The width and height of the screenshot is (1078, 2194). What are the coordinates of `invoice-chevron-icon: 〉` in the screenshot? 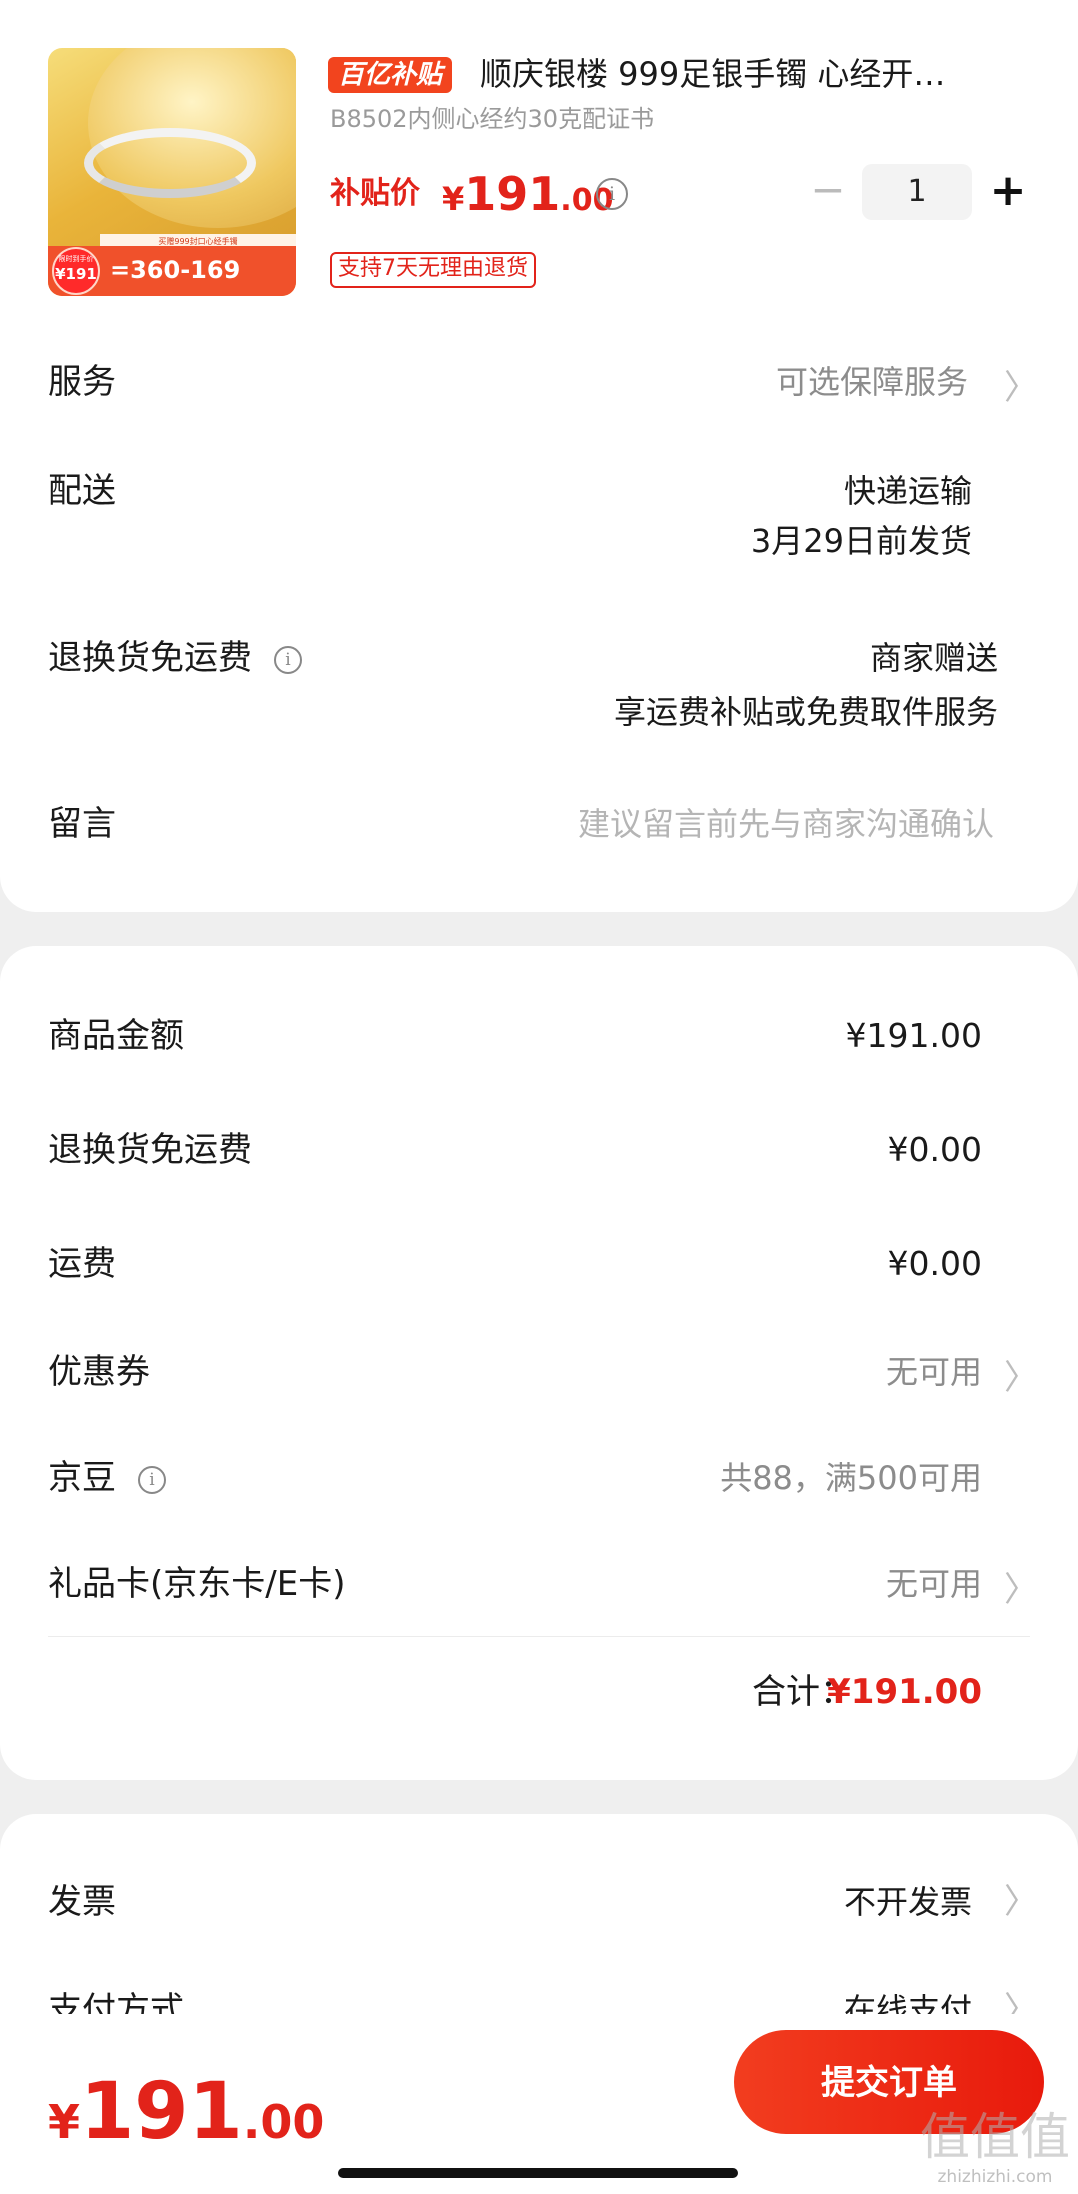 It's located at (1021, 1902).